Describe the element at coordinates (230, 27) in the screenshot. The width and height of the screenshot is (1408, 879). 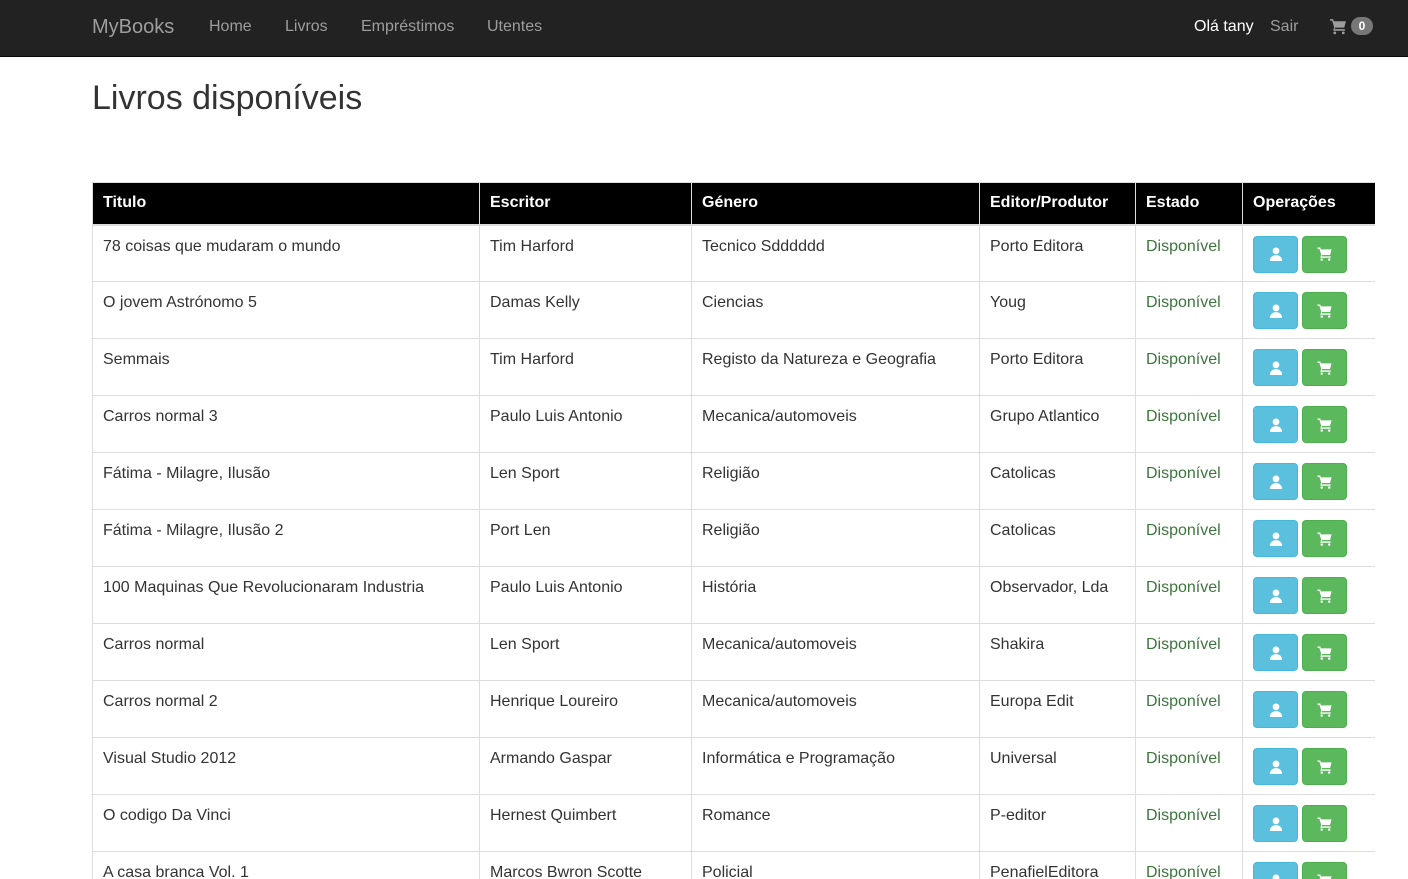
I see `nav-link-home: Home` at that location.